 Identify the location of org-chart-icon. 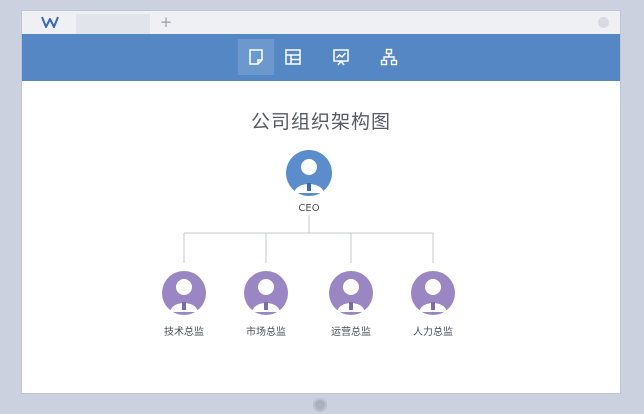
(389, 57).